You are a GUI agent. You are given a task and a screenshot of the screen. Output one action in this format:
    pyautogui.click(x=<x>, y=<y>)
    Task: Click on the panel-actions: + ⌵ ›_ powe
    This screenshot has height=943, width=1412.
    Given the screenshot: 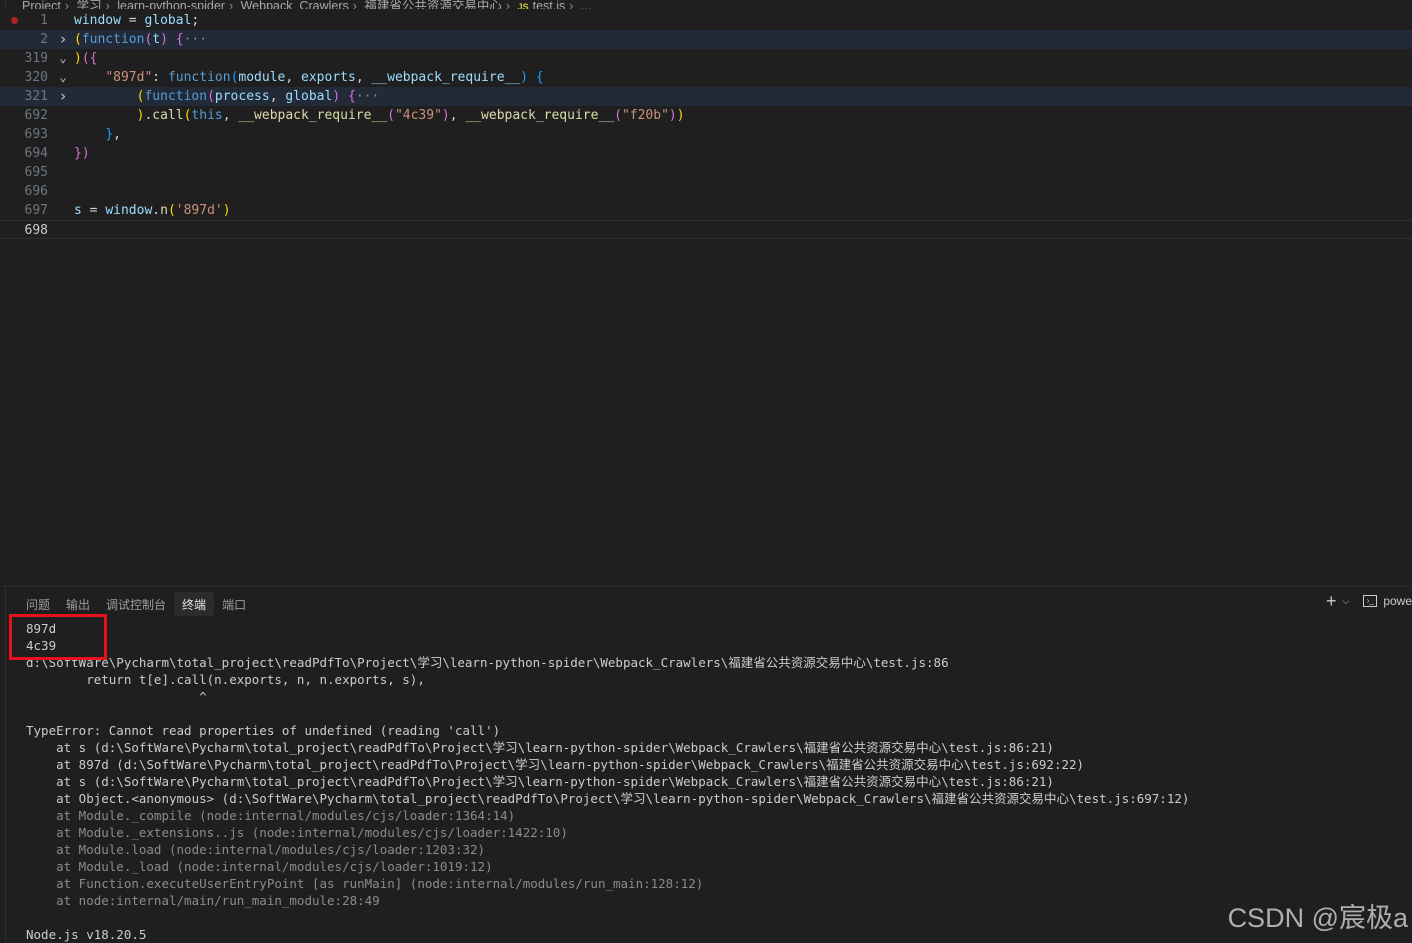 What is the action you would take?
    pyautogui.click(x=1369, y=601)
    